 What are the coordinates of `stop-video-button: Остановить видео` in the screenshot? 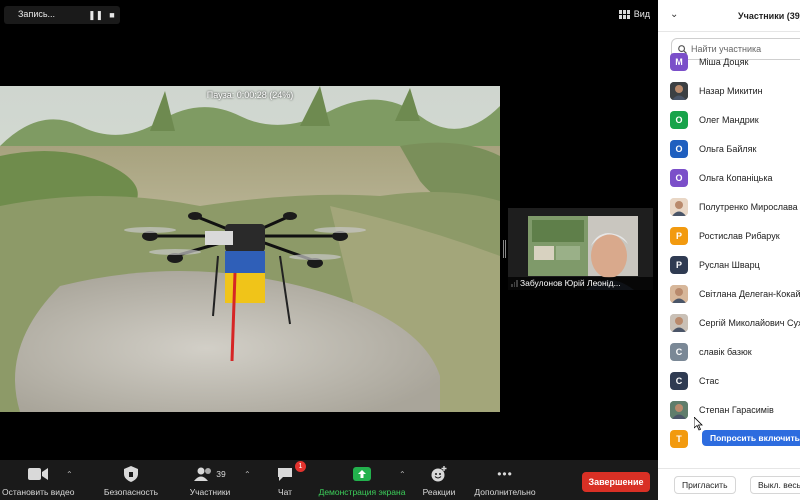 It's located at (38, 480).